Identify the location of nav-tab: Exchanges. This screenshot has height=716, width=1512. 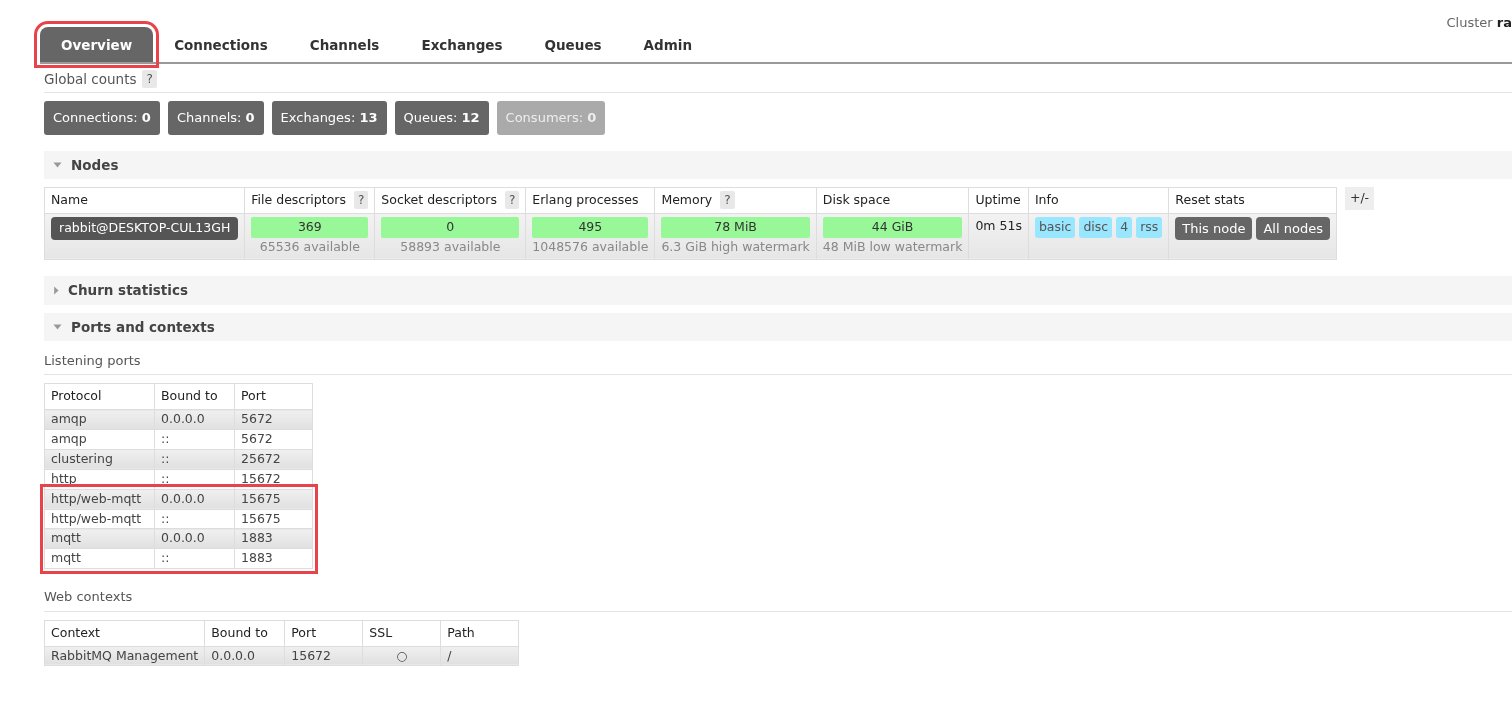
(462, 44).